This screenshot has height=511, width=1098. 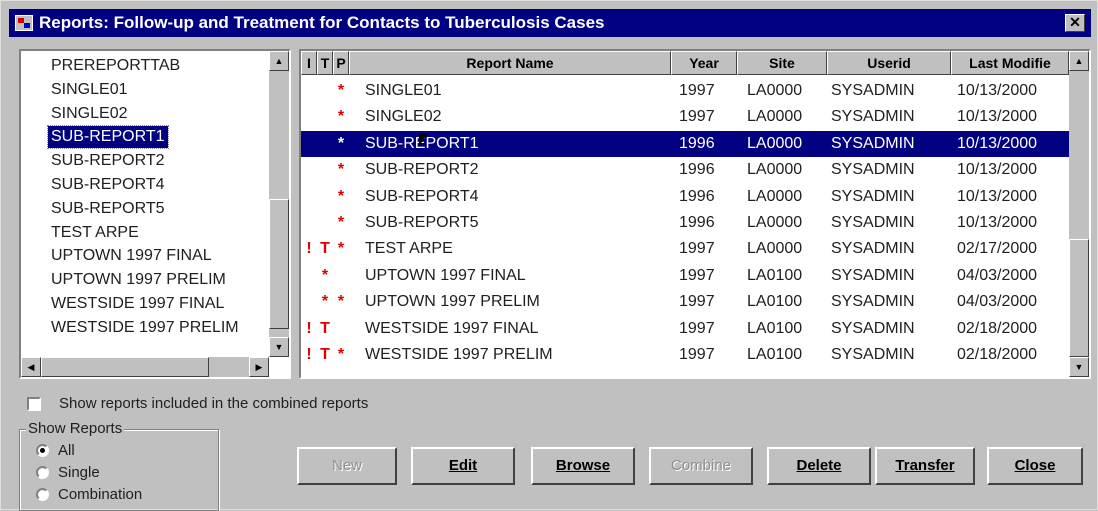 I want to click on grid-scroll-thumb, so click(x=1079, y=298).